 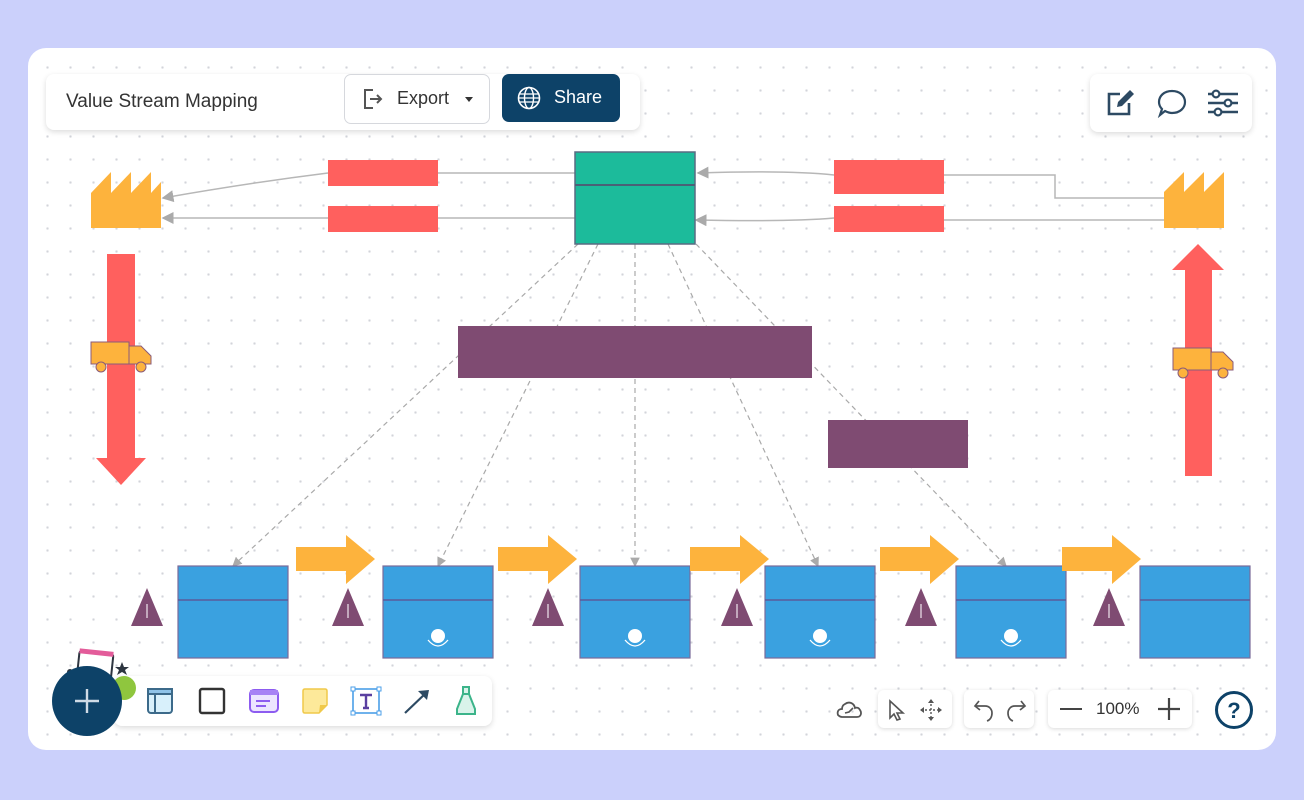 What do you see at coordinates (264, 703) in the screenshot?
I see `card-tool-icon` at bounding box center [264, 703].